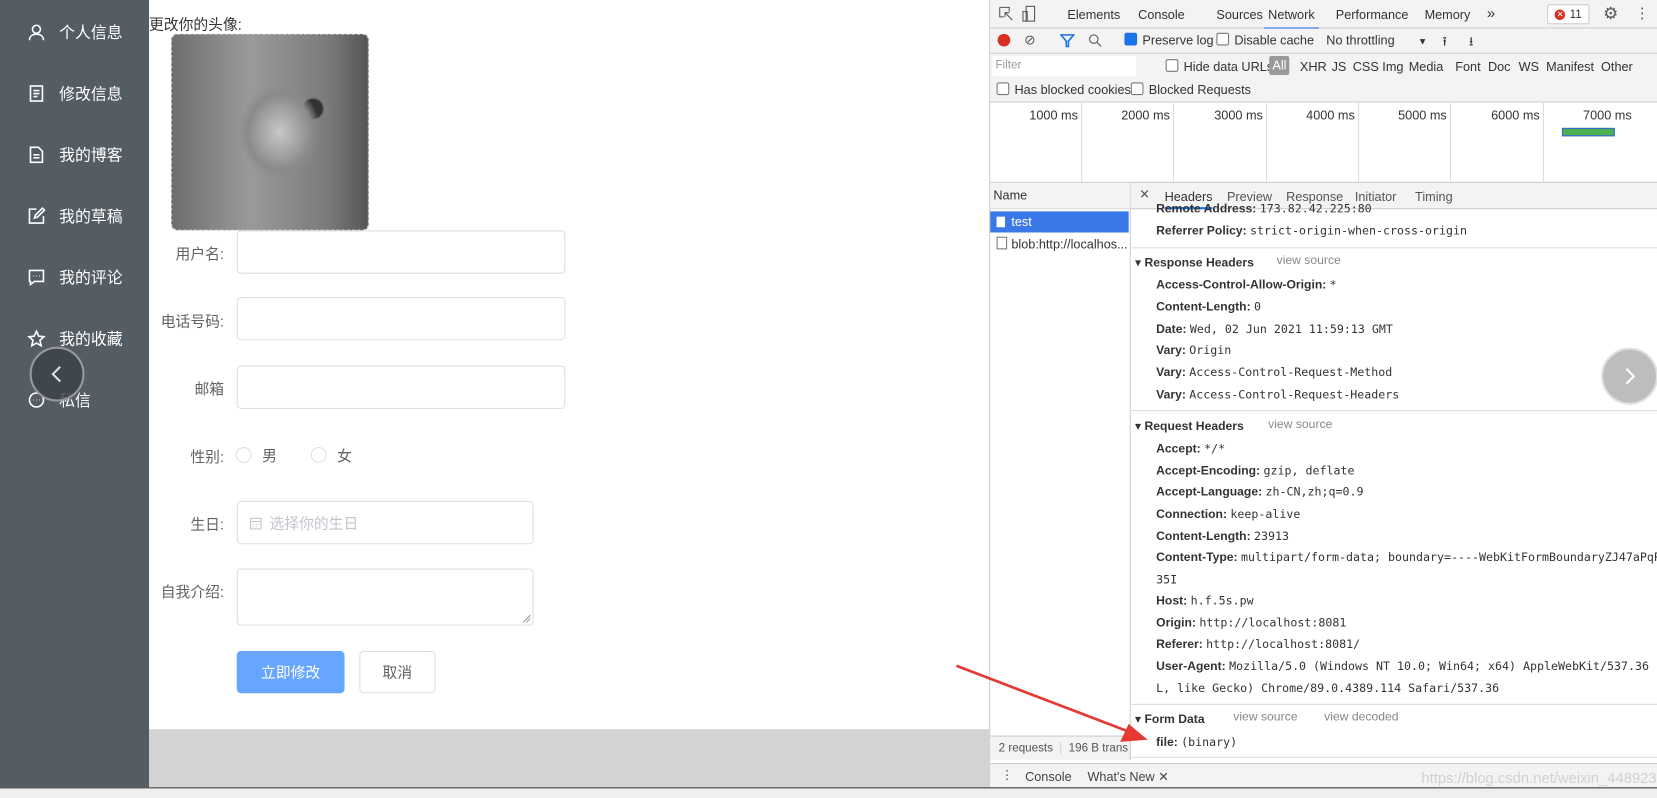  What do you see at coordinates (1539, 778) in the screenshot?
I see `watermark: https://blog.csdn.net/weixin_44892327` at bounding box center [1539, 778].